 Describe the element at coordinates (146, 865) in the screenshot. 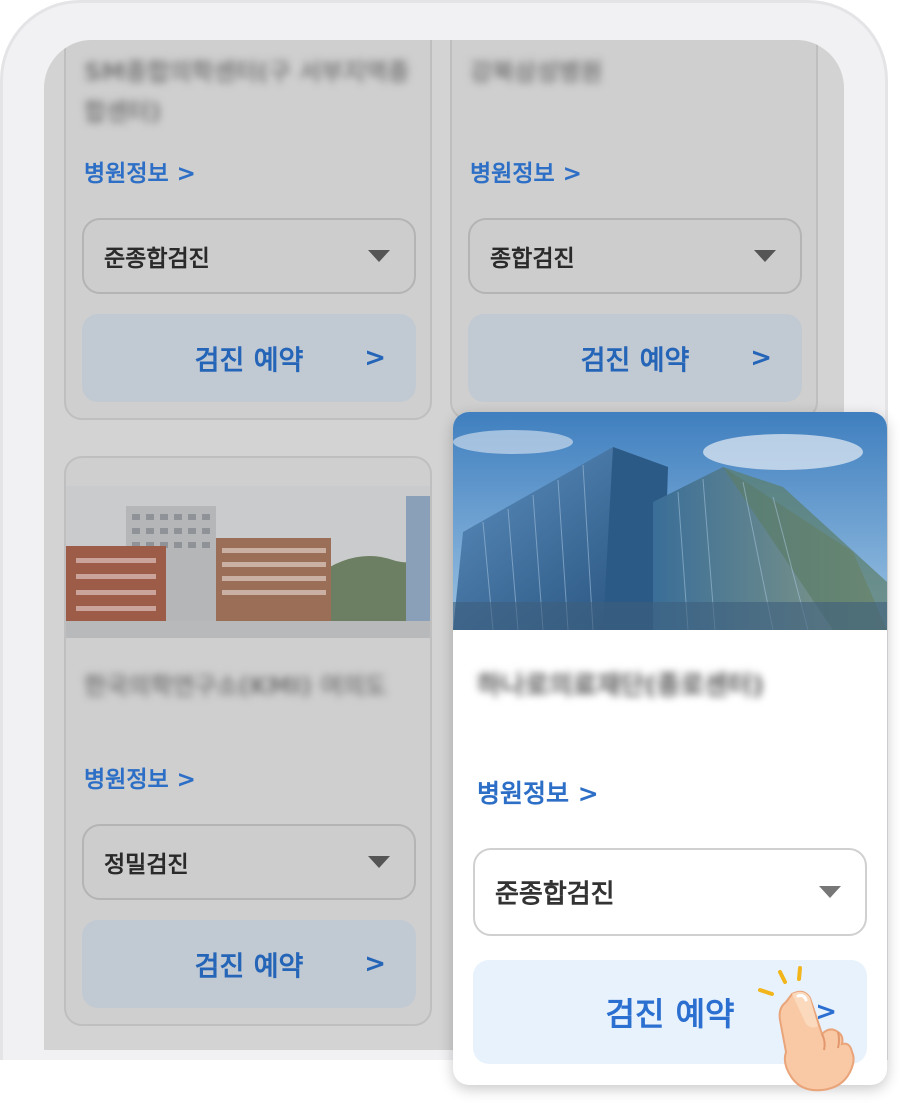

I see `exam-type-value: 정밀검진` at that location.